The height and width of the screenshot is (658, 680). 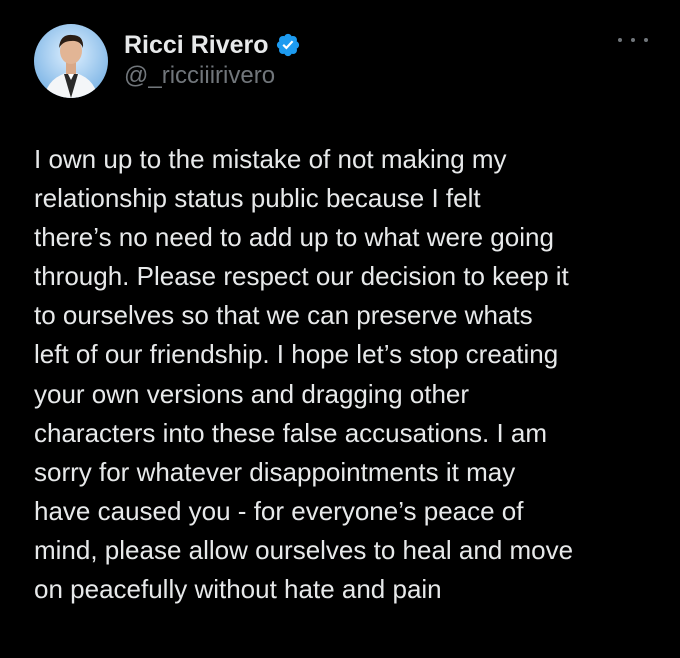 What do you see at coordinates (238, 589) in the screenshot?
I see `tweet-line: on peacefully without hate and pain` at bounding box center [238, 589].